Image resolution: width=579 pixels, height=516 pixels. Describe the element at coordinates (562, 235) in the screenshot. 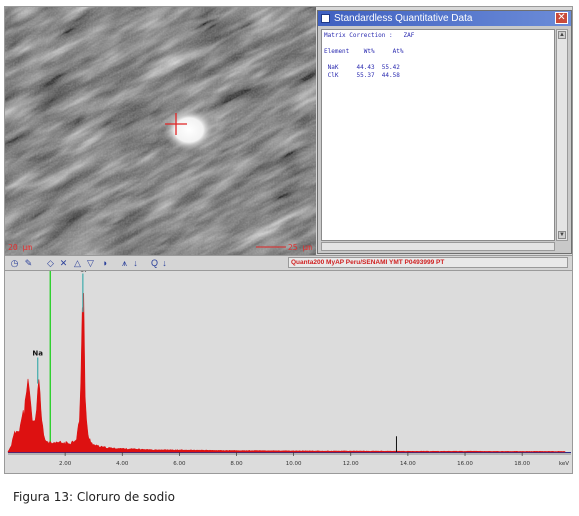

I see `scroll-down-arrow-icon: ▼` at that location.